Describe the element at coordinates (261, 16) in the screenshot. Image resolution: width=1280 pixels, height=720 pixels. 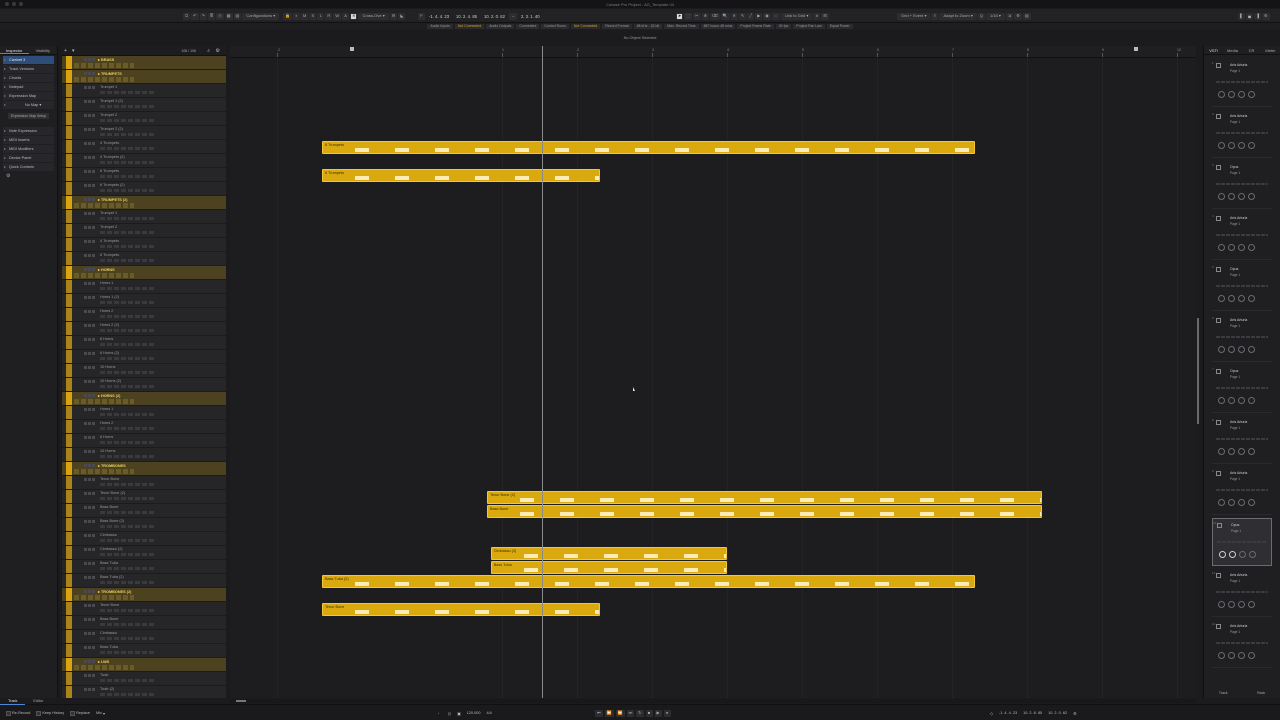
I see `configurations-dropdown: Configurations ▾` at that location.